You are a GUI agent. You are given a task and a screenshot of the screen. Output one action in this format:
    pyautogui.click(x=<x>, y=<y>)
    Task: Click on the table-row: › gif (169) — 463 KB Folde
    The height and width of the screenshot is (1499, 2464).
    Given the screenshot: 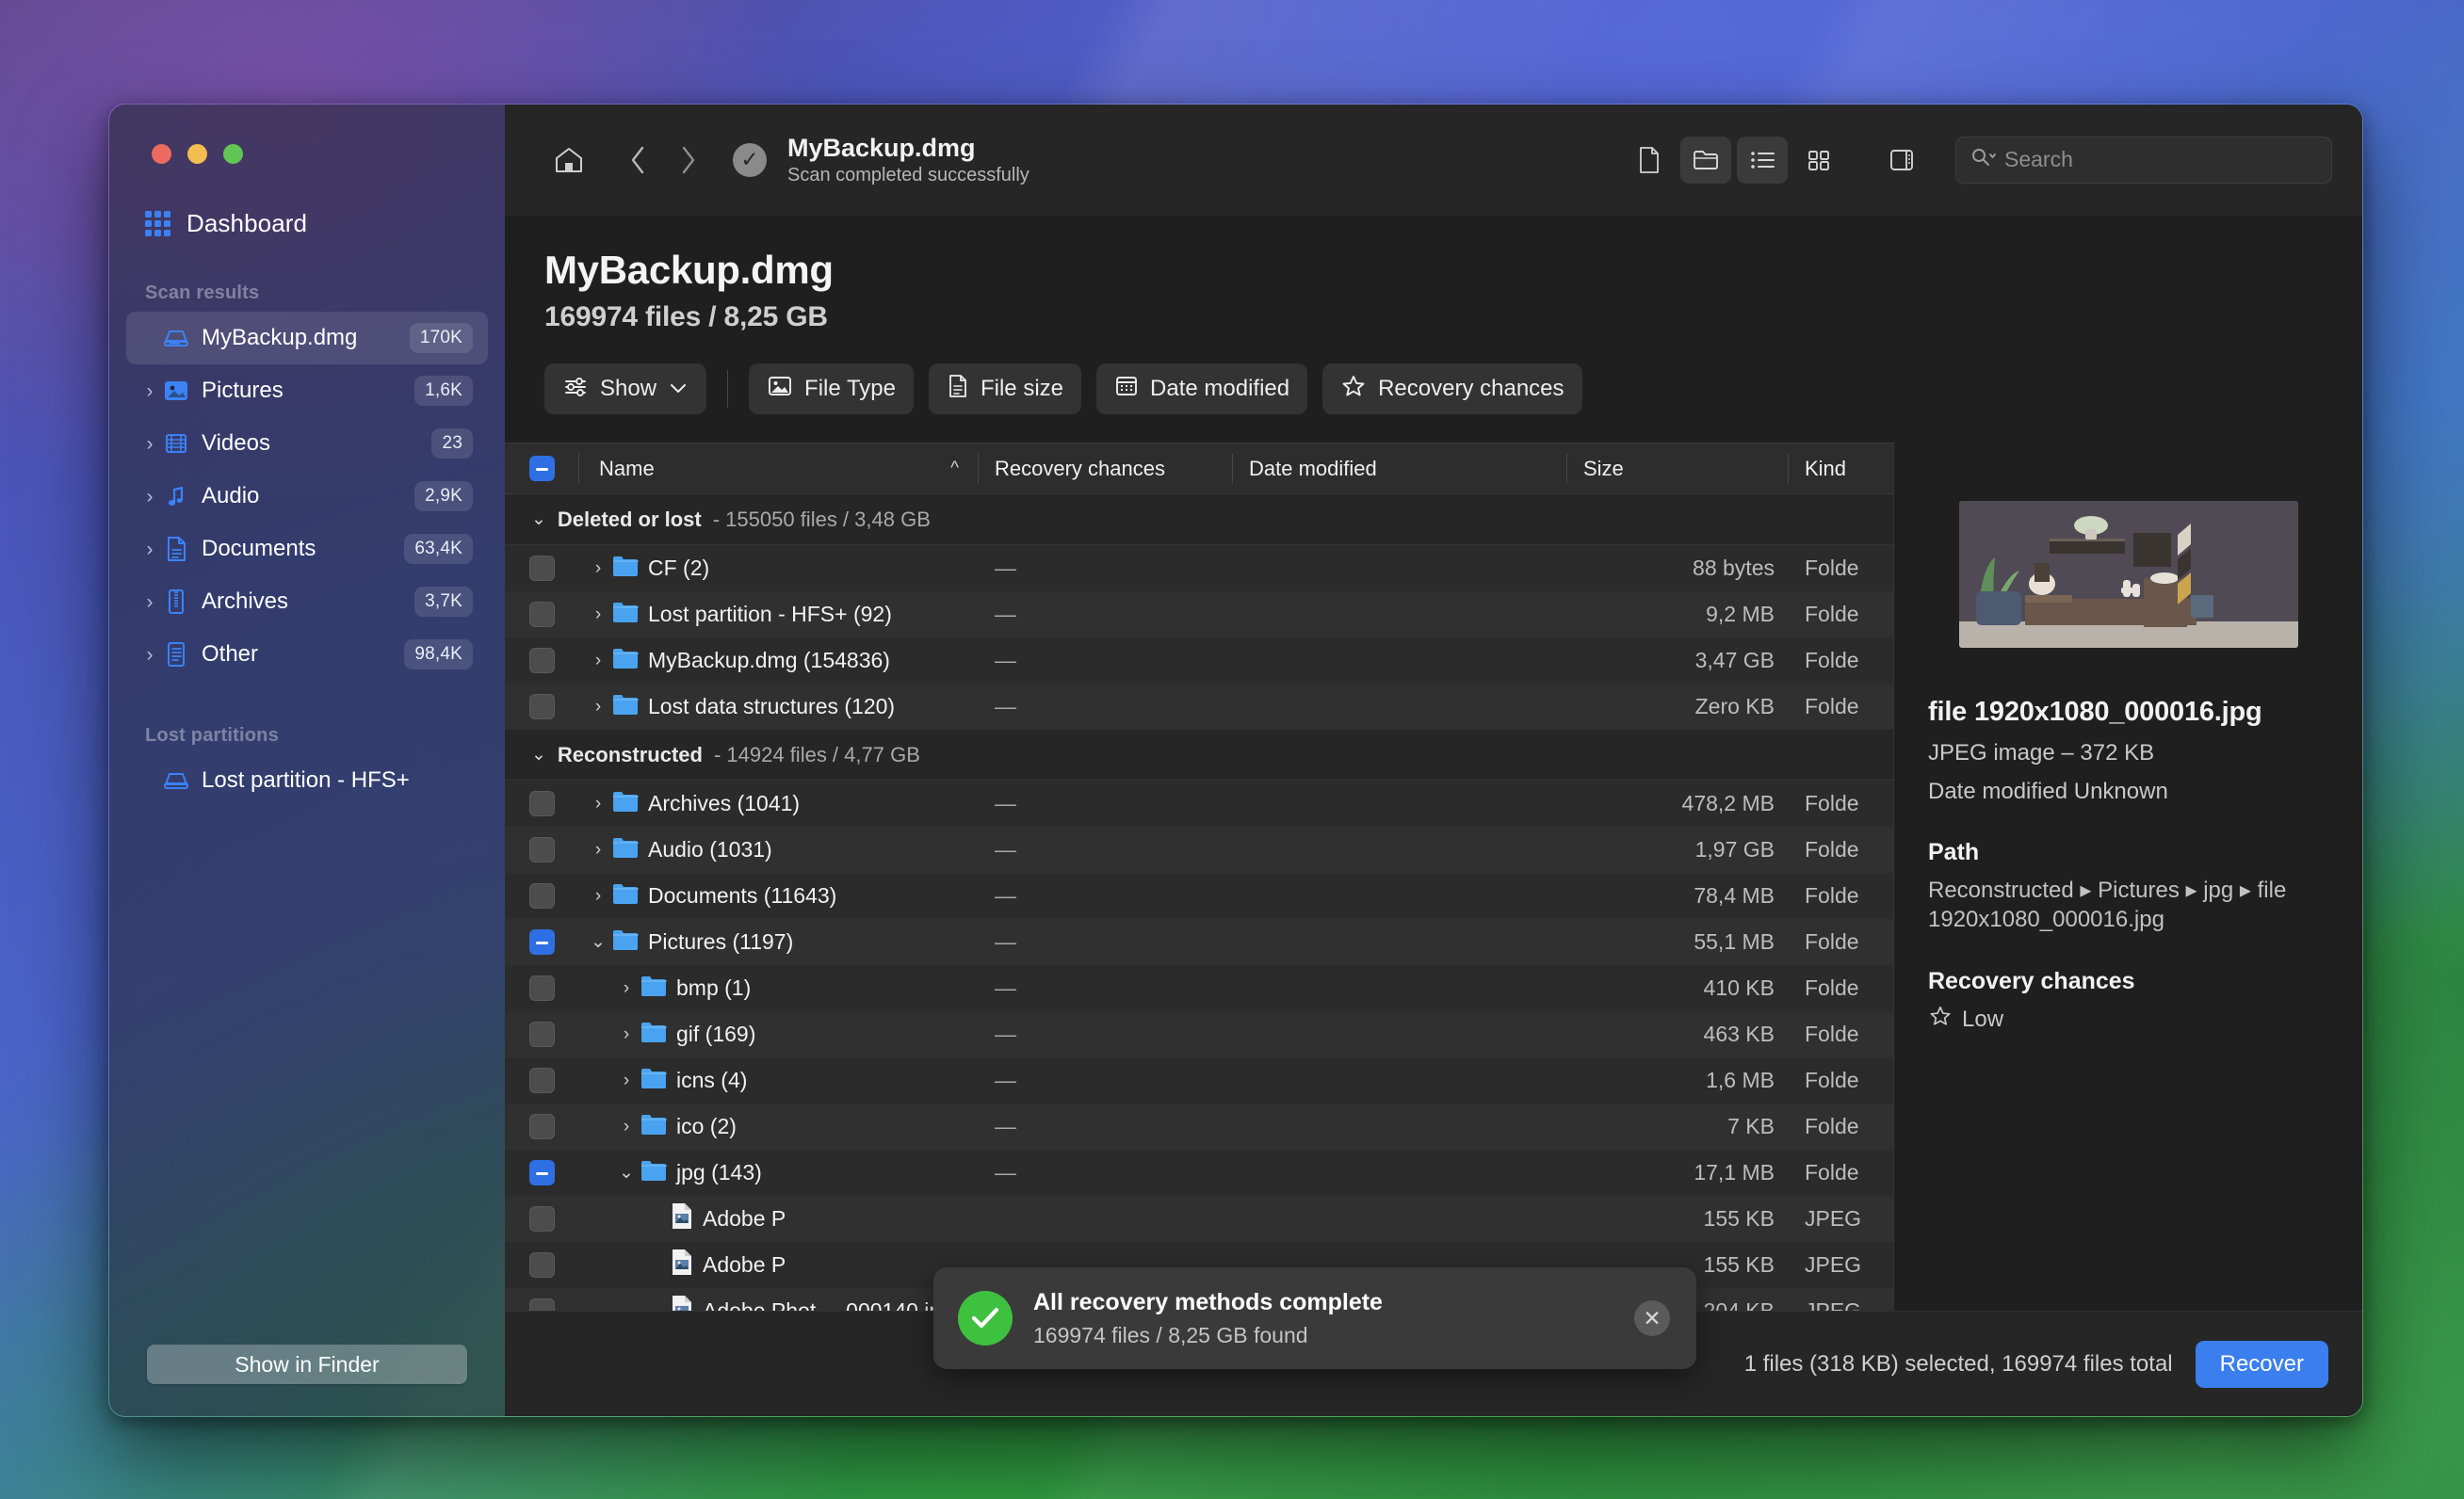 What is the action you would take?
    pyautogui.click(x=1199, y=1034)
    